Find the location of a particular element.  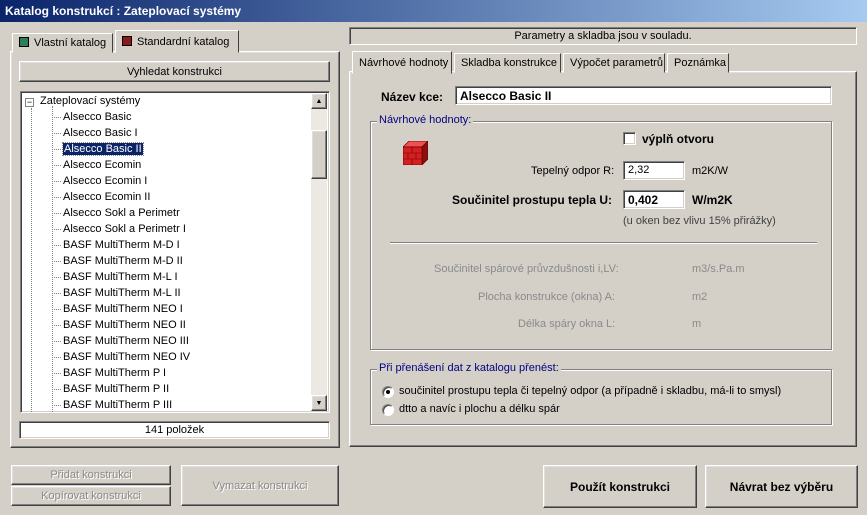

tree-item: Alsecco Basic is located at coordinates (97, 117).